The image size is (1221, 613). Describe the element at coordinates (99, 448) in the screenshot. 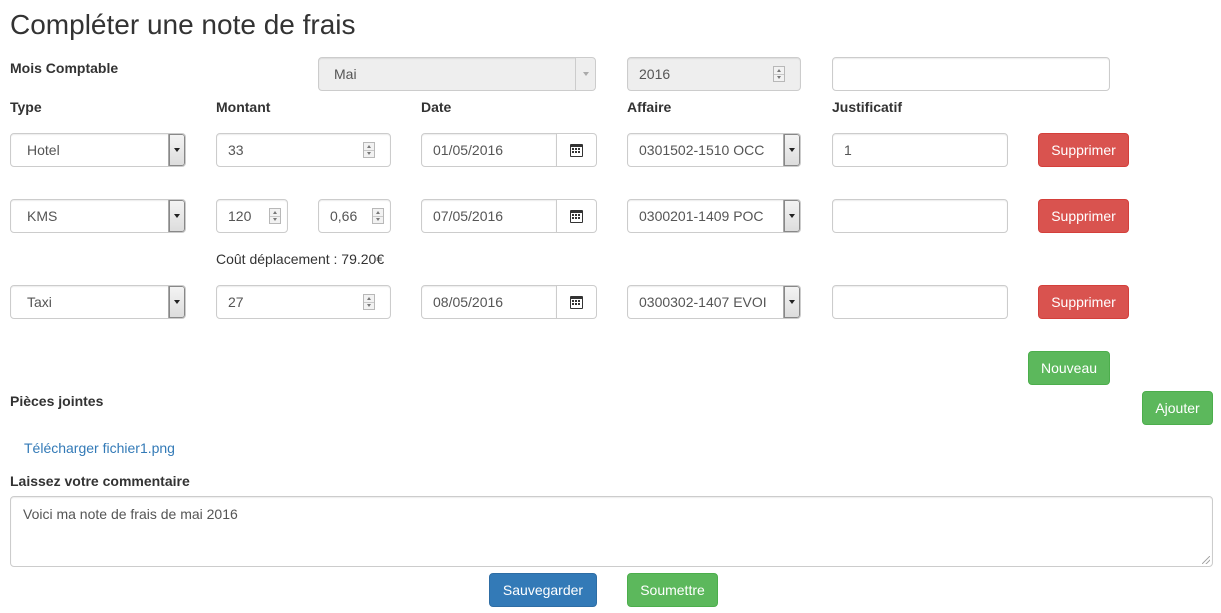

I see `download-file-link: Télécharger fichier1.png` at that location.